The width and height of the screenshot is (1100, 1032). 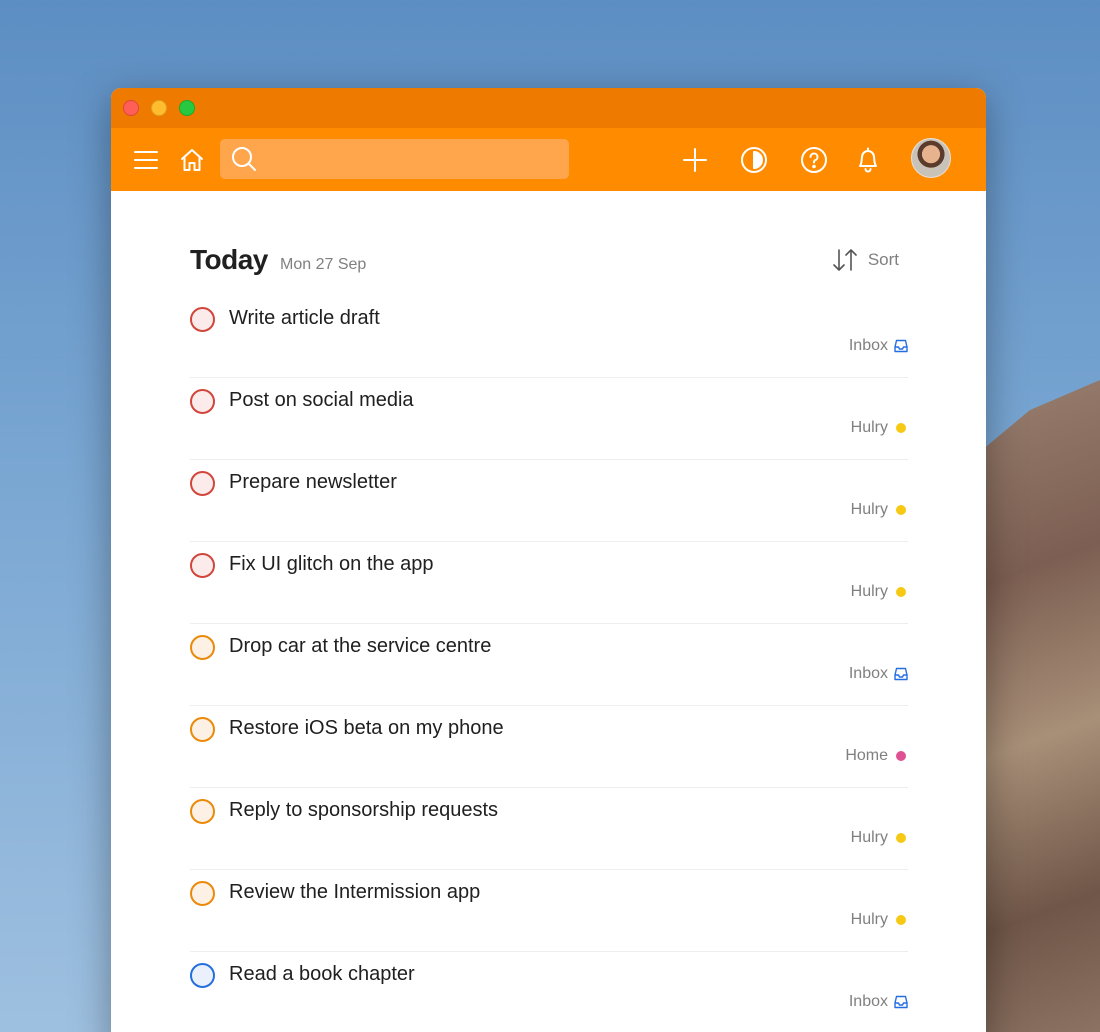 I want to click on task-title: Reply to sponsorship requests, so click(x=363, y=810).